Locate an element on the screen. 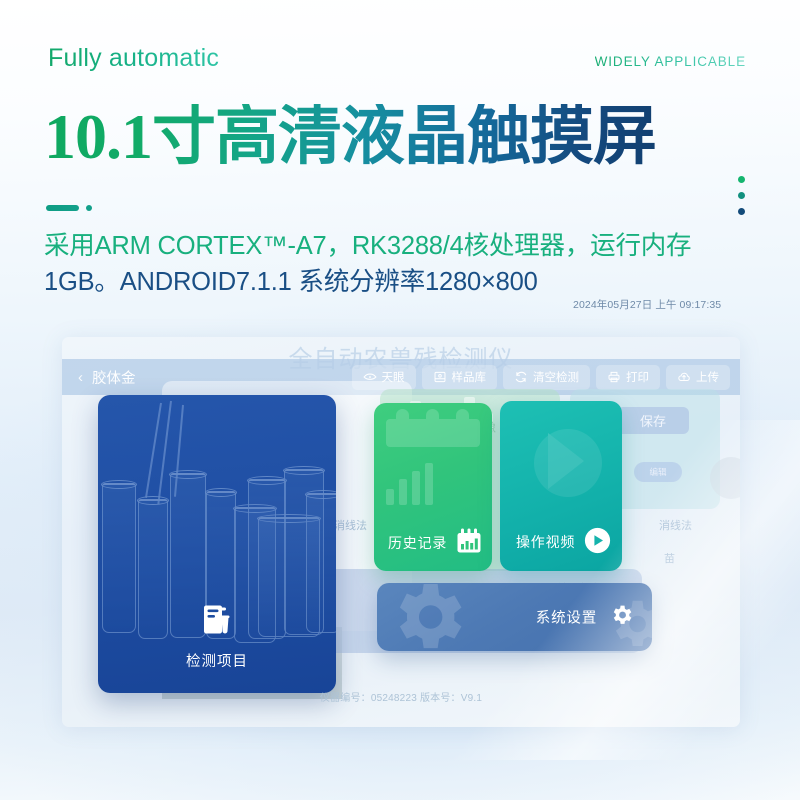 This screenshot has height=800, width=800. dot-teal-icon is located at coordinates (741, 195).